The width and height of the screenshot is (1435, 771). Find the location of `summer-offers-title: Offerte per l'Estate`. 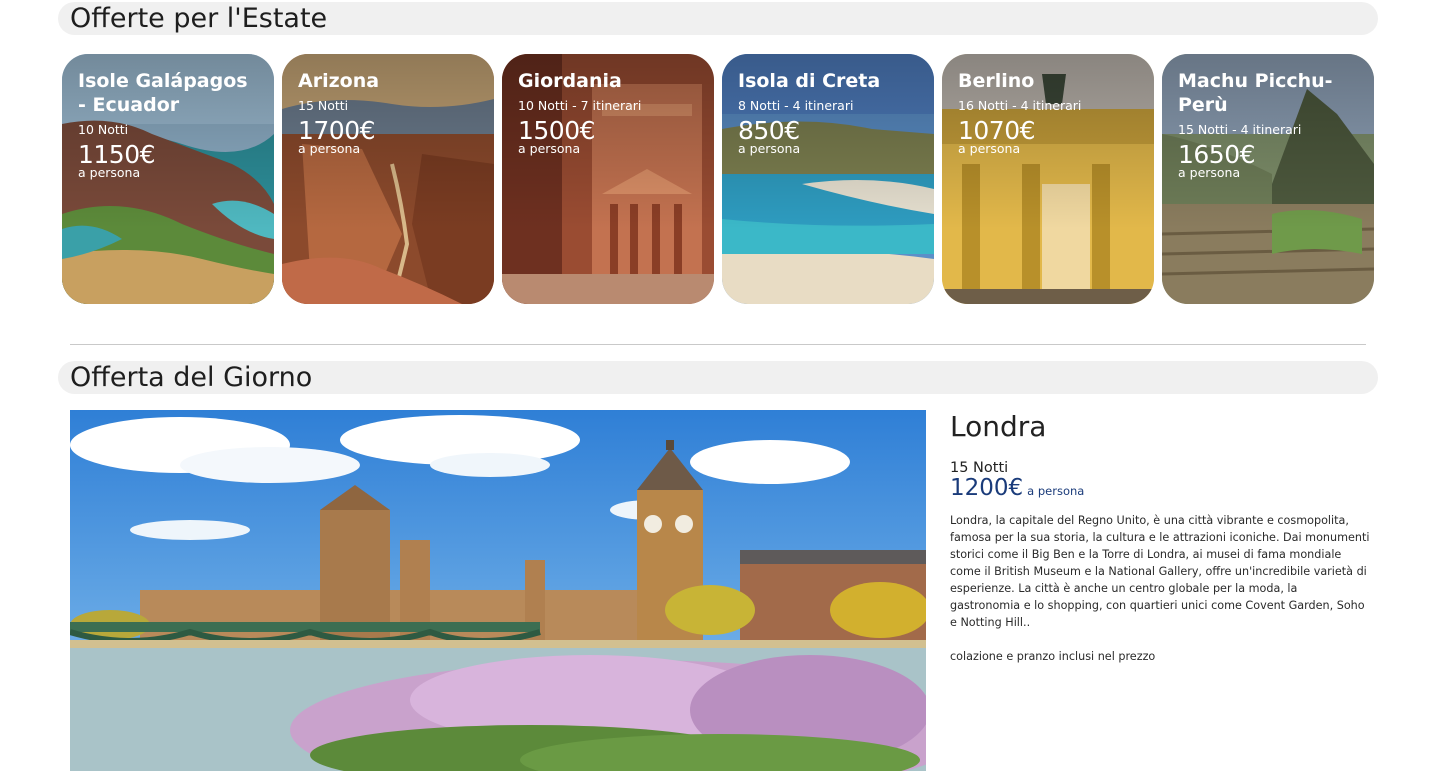

summer-offers-title: Offerte per l'Estate is located at coordinates (718, 18).